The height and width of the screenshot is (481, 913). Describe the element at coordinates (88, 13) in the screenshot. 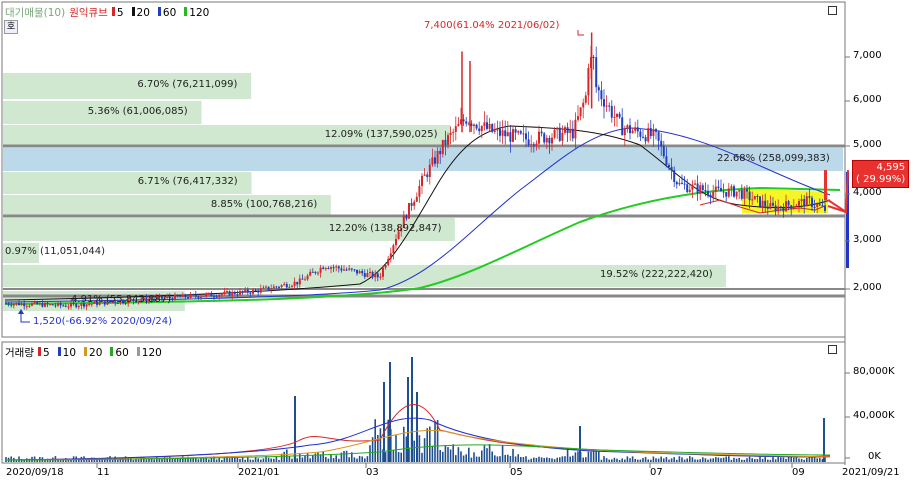

I see `legend-indicator: 원익큐브` at that location.